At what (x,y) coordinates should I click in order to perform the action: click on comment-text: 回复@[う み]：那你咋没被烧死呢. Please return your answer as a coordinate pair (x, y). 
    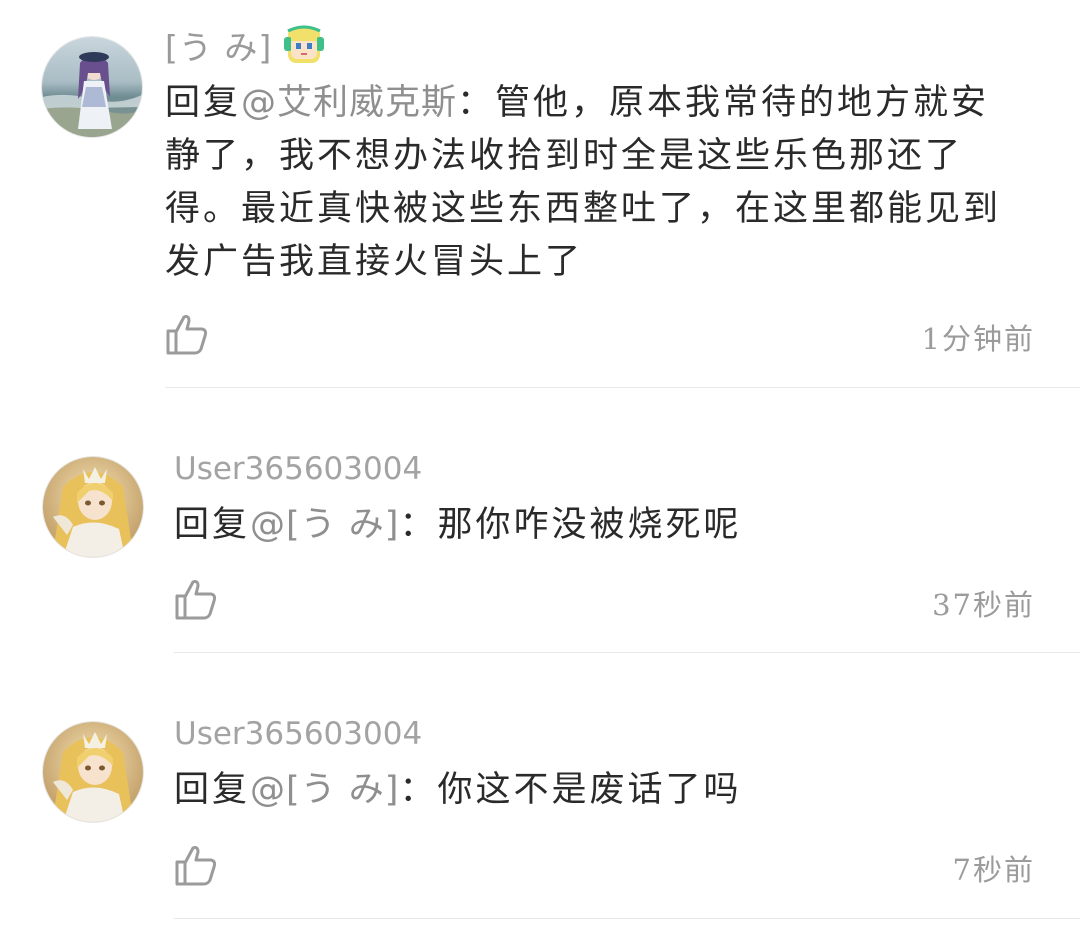
    Looking at the image, I should click on (457, 525).